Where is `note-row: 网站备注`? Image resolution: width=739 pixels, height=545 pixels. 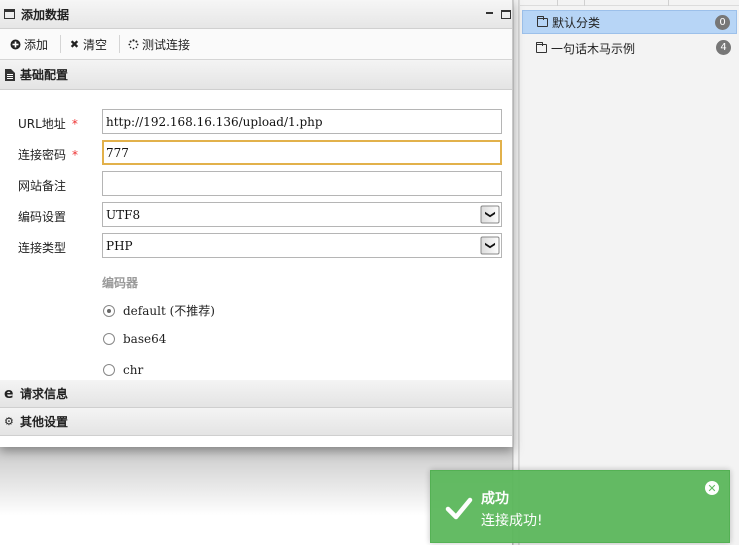
note-row: 网站备注 is located at coordinates (256, 184).